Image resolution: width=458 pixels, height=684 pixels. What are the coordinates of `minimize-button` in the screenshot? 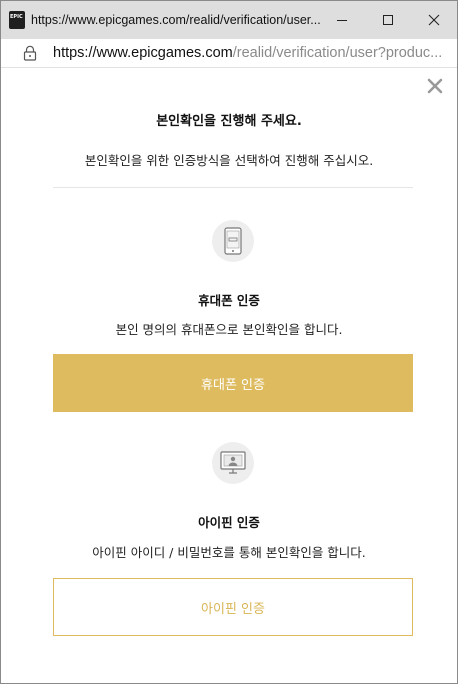 It's located at (342, 20).